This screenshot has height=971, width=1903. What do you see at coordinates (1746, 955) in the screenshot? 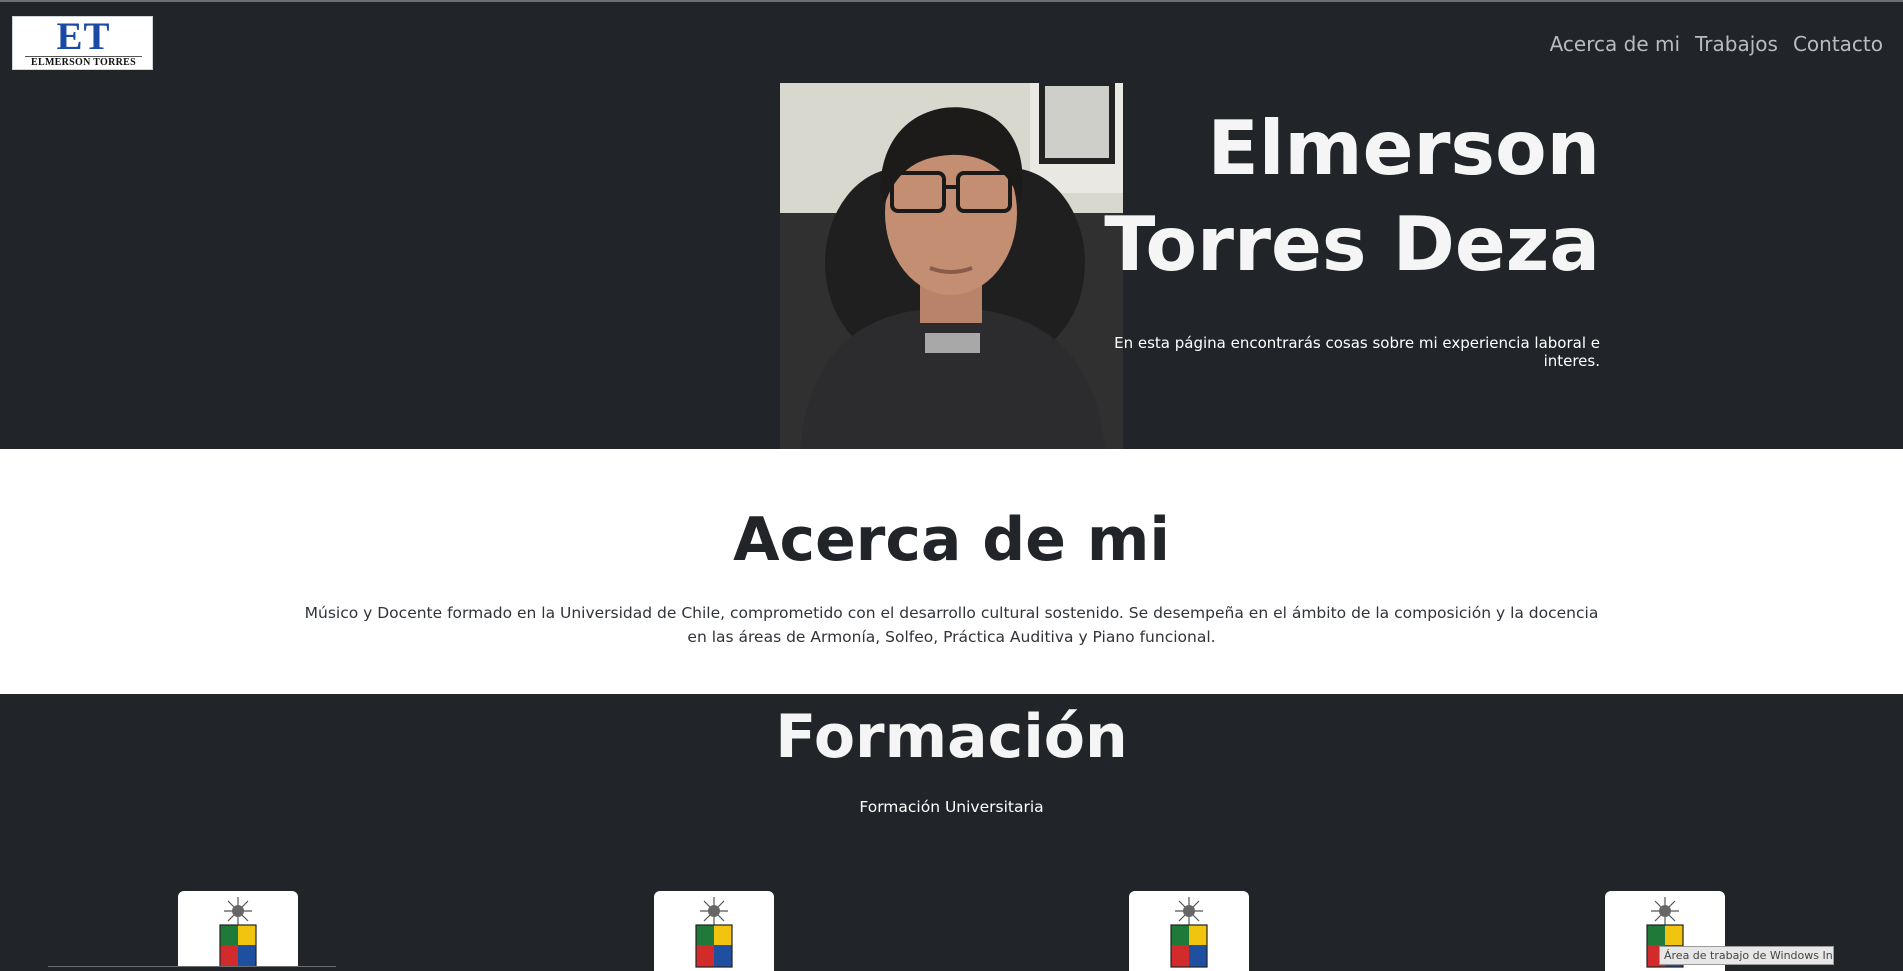
I see `windows-ink-tooltip: Área de trabajo de Windows Ink` at bounding box center [1746, 955].